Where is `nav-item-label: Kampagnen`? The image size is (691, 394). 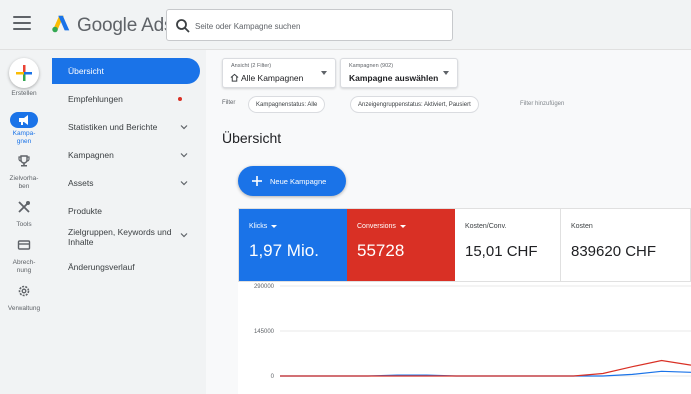
nav-item-label: Kampagnen is located at coordinates (91, 155).